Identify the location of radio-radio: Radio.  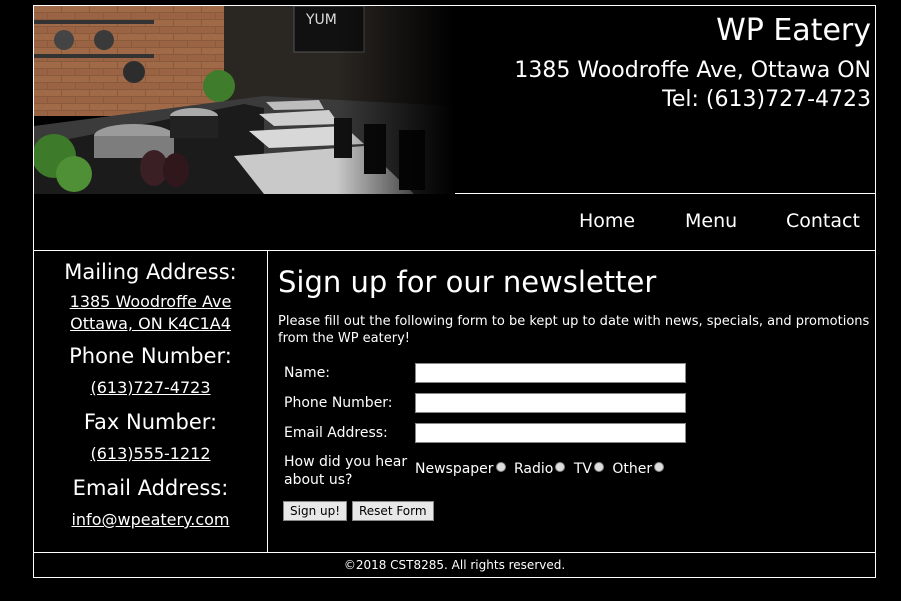
(540, 469).